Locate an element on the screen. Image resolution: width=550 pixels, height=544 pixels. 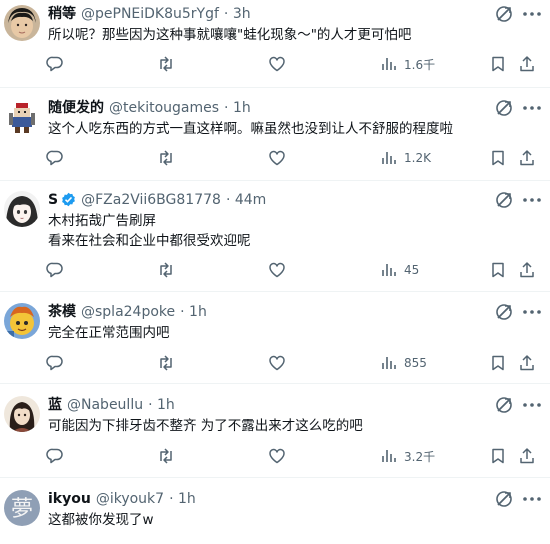
views-button: 45 is located at coordinates (399, 270).